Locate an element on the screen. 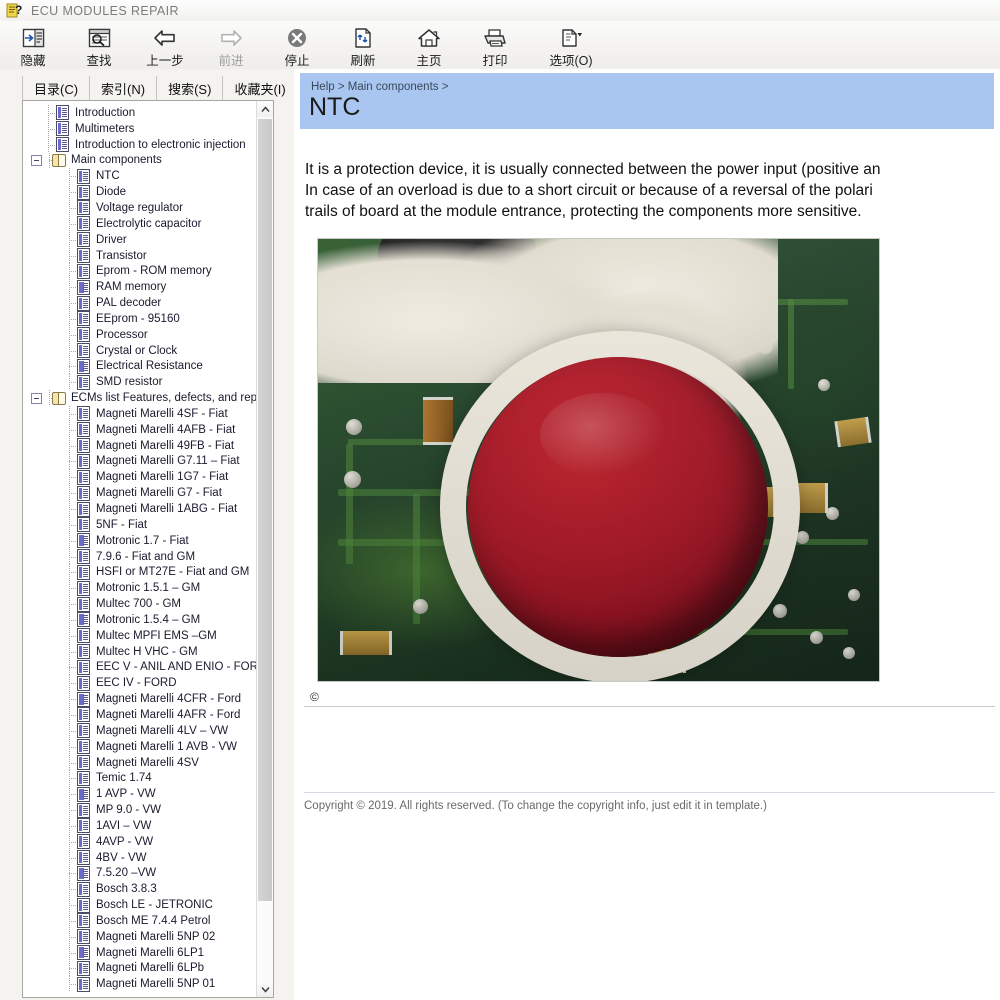 Image resolution: width=1000 pixels, height=1000 pixels. forward-arrow-icon is located at coordinates (231, 37).